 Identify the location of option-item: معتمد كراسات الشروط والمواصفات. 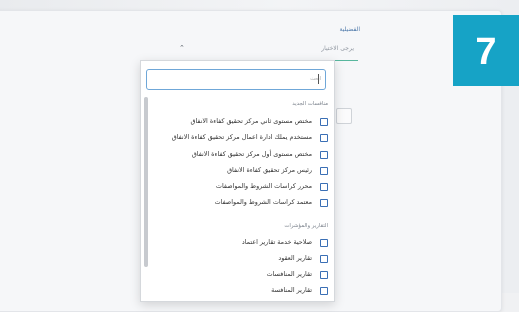
(243, 204).